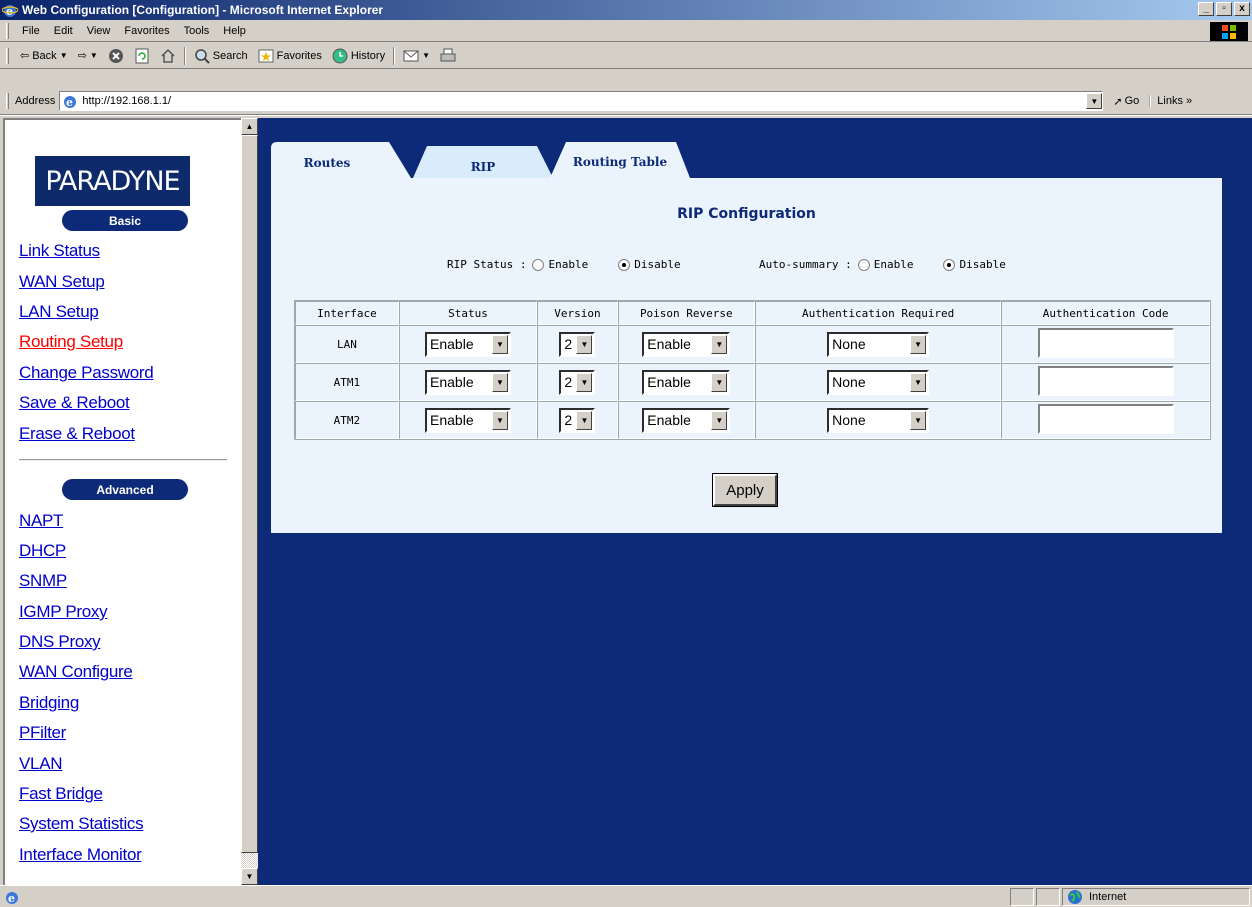  What do you see at coordinates (80, 855) in the screenshot?
I see `nav-interface-monitor: Interface Monitor` at bounding box center [80, 855].